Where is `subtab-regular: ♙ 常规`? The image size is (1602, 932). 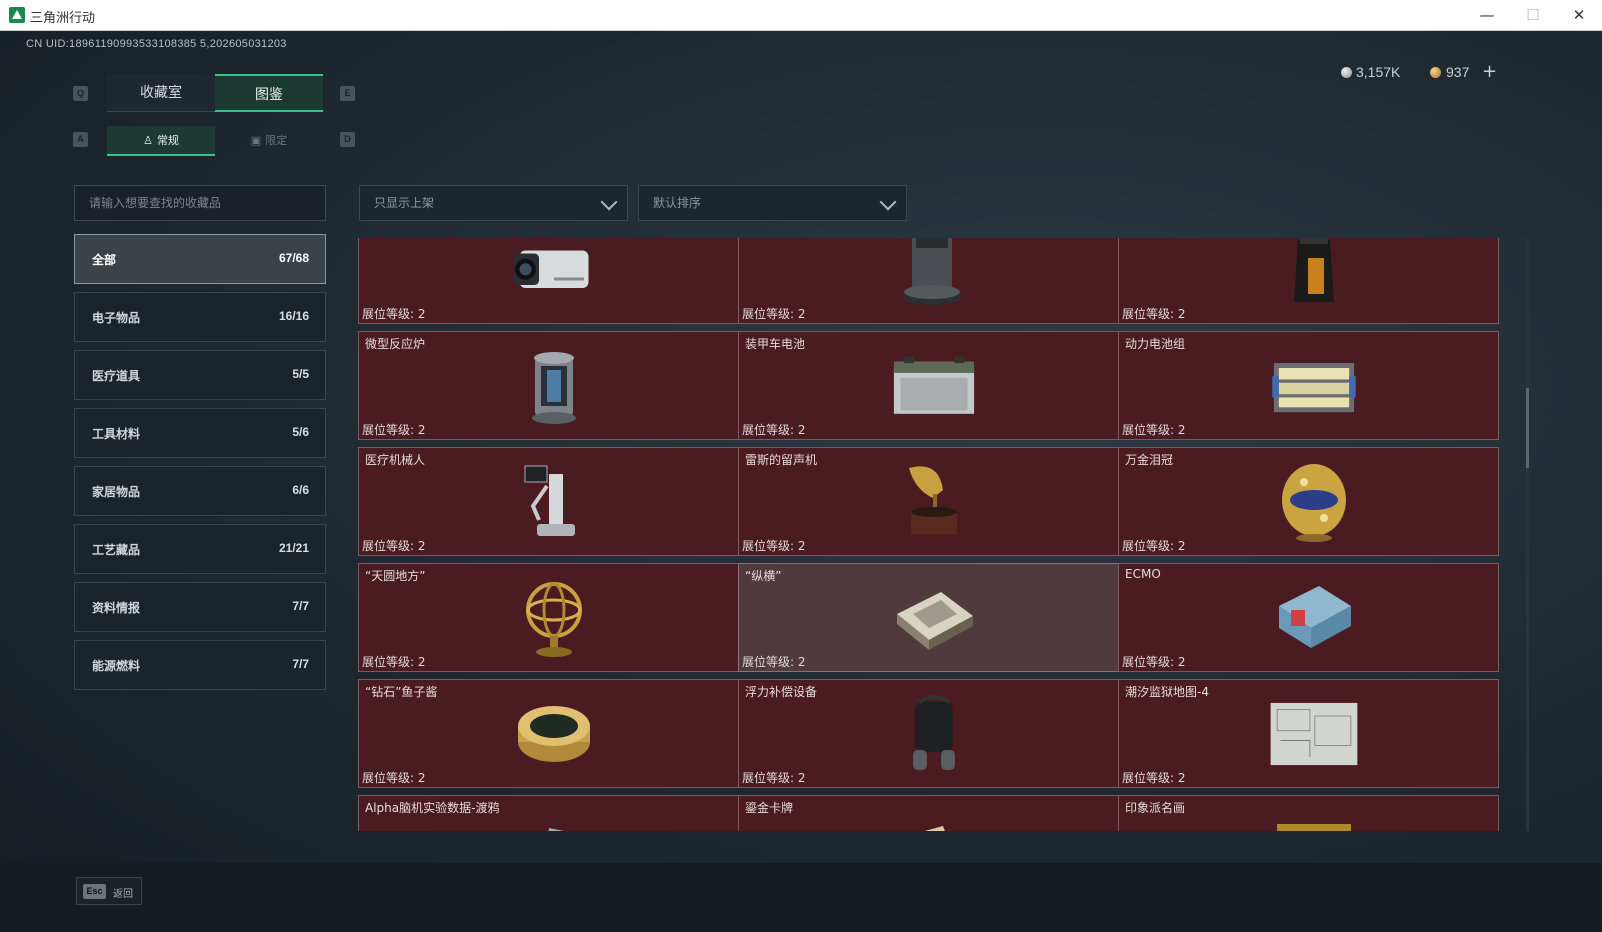
subtab-regular: ♙ 常规 is located at coordinates (161, 141).